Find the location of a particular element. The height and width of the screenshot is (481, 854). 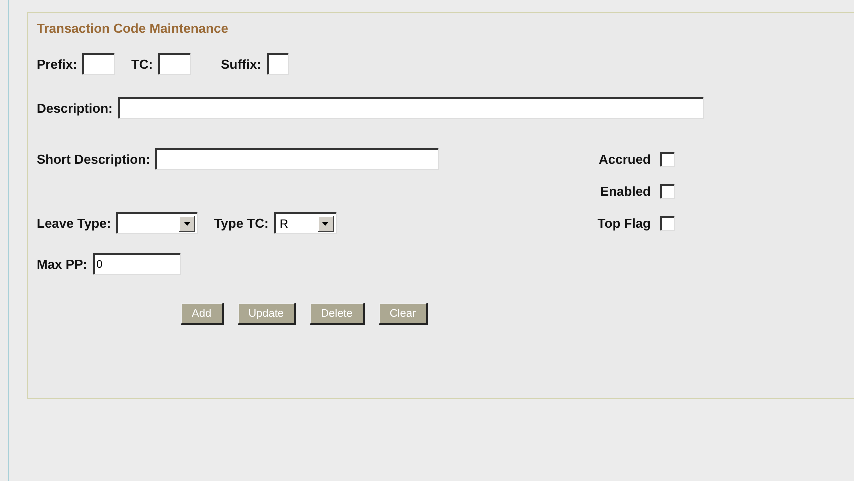

description-field is located at coordinates (411, 108).